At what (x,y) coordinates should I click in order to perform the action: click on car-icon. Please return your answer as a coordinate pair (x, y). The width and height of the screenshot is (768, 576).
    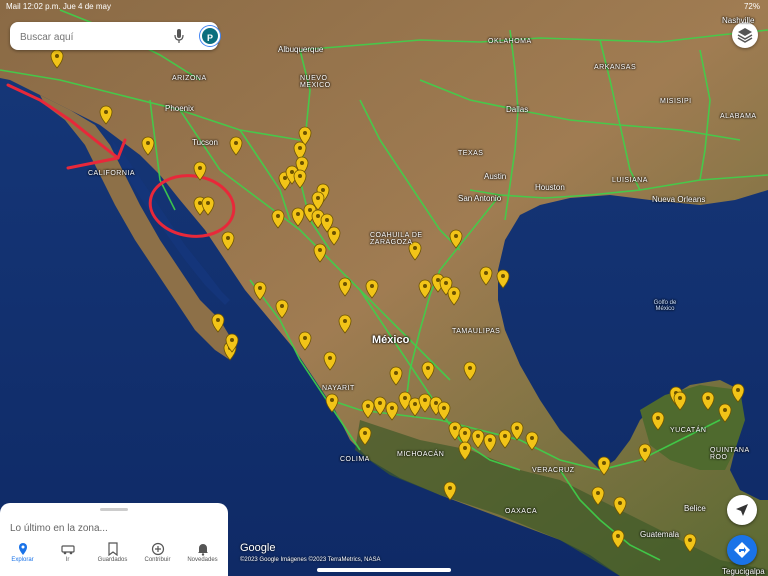
    Looking at the image, I should click on (67, 550).